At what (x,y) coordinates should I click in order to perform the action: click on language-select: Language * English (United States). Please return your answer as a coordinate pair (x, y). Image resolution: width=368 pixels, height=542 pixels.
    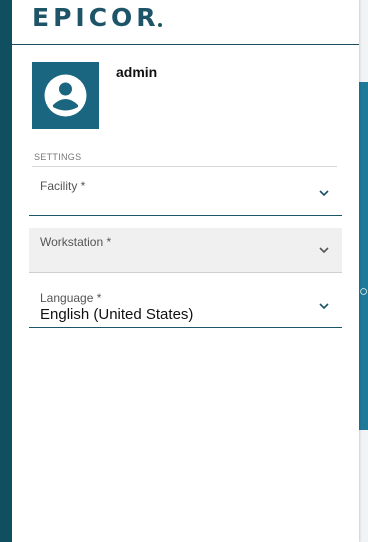
    Looking at the image, I should click on (185, 306).